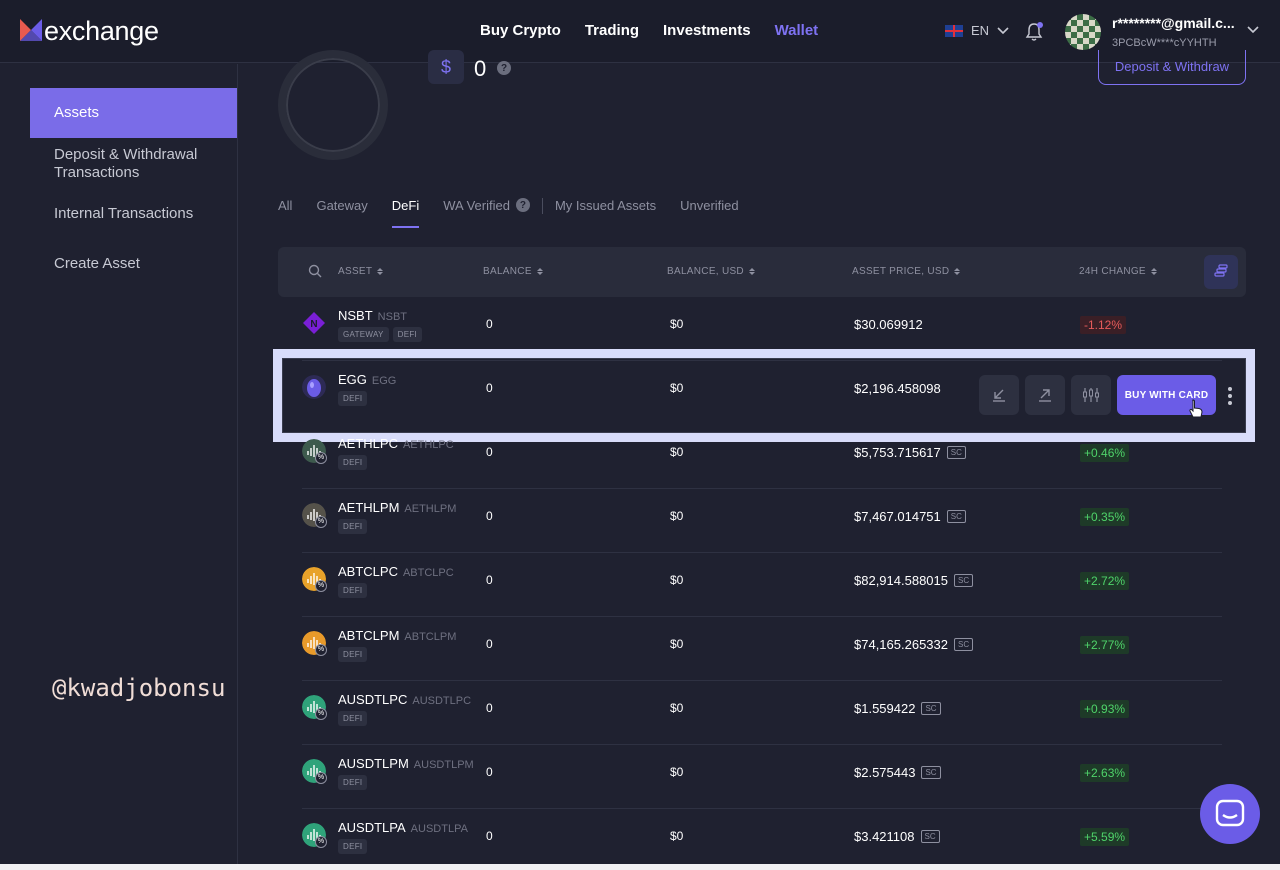 This screenshot has width=1280, height=870. Describe the element at coordinates (1105, 517) in the screenshot. I see `change-badge: +0.35%` at that location.